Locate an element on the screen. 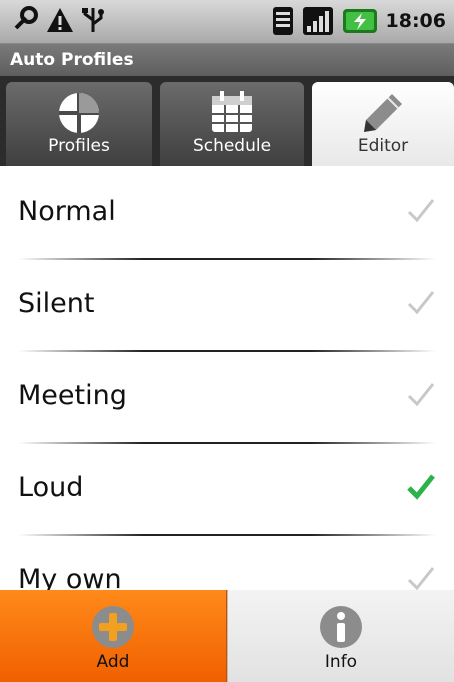 The height and width of the screenshot is (682, 454). check-icon-active is located at coordinates (421, 487).